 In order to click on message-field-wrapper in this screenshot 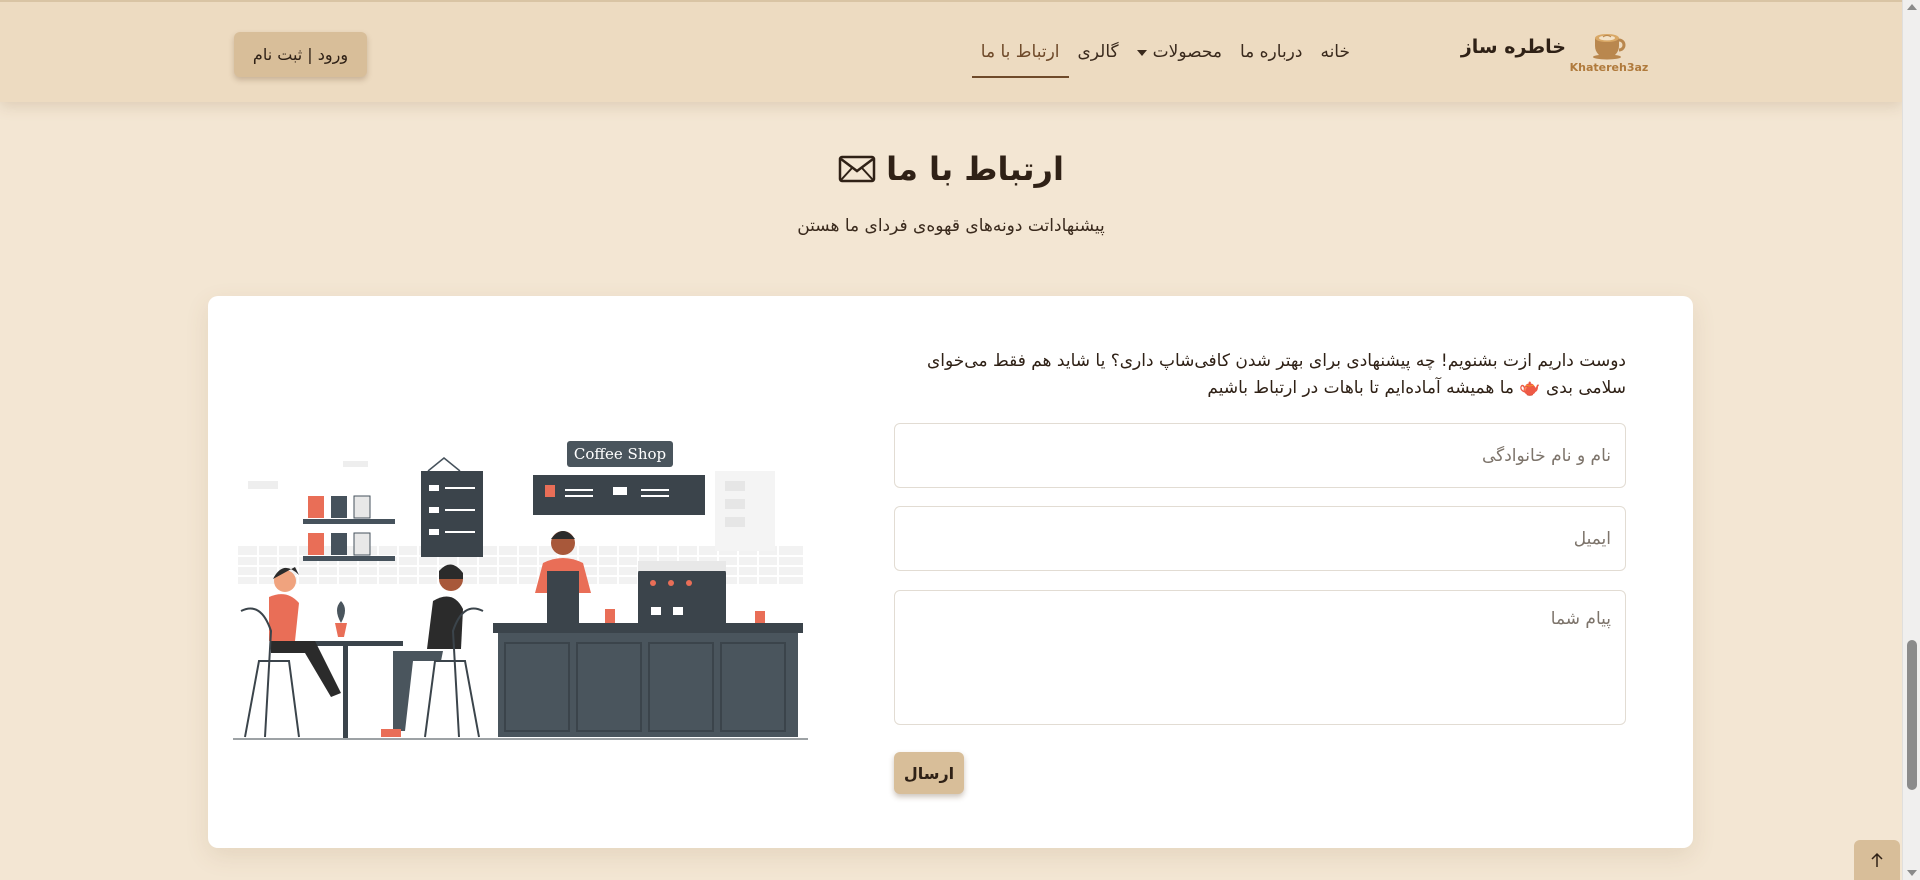, I will do `click(1260, 657)`.